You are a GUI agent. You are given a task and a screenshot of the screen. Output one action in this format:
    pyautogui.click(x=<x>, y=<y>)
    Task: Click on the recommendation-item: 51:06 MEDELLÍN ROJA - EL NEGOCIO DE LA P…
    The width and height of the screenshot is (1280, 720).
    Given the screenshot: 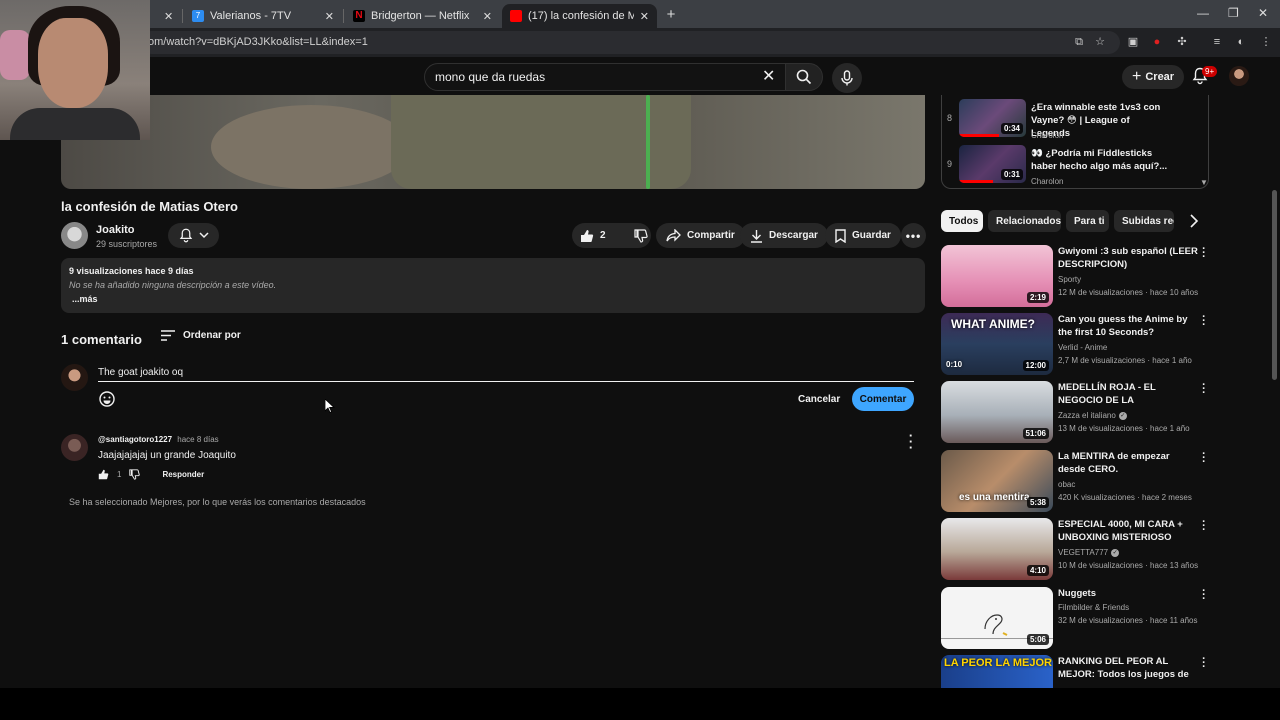 What is the action you would take?
    pyautogui.click(x=1077, y=412)
    